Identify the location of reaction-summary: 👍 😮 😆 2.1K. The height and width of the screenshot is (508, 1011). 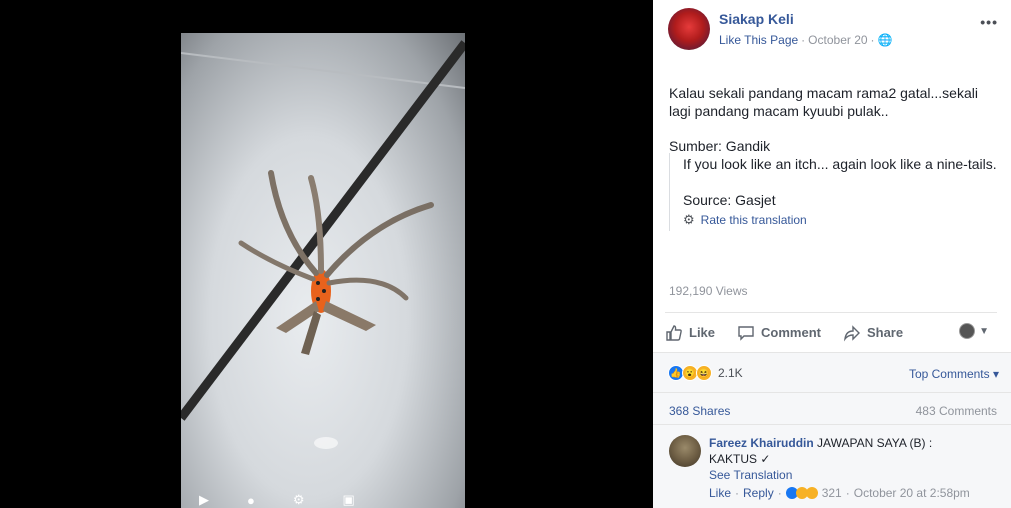
(705, 373).